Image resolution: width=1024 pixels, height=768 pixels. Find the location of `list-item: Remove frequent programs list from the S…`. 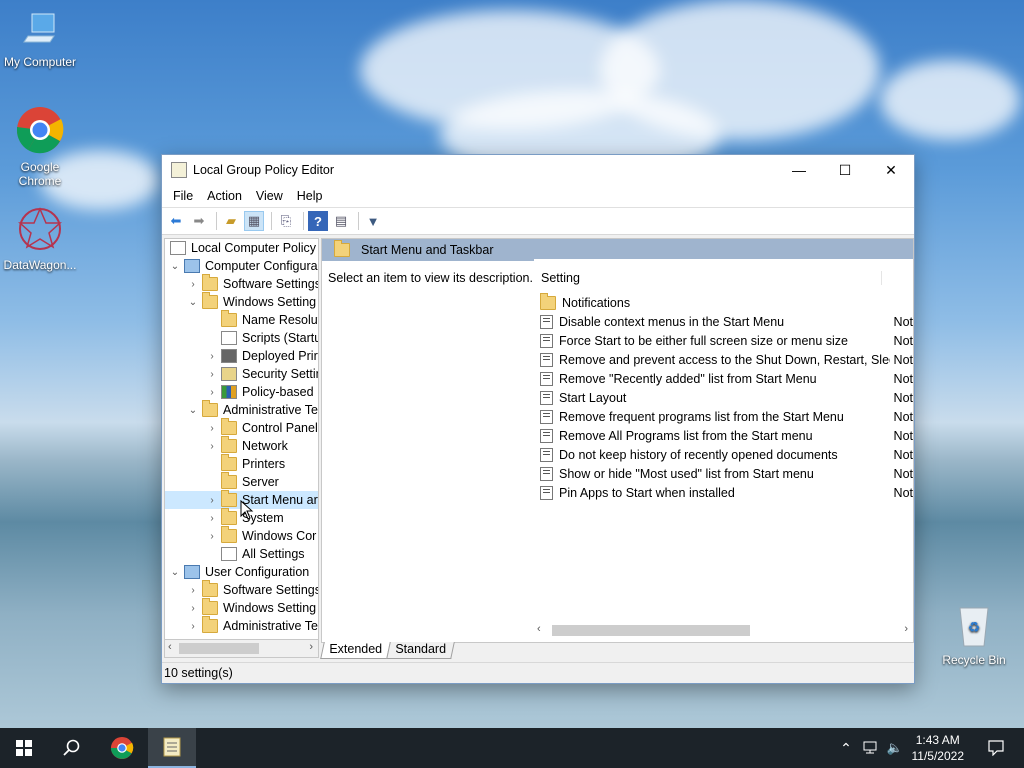

list-item: Remove frequent programs list from the S… is located at coordinates (723, 416).